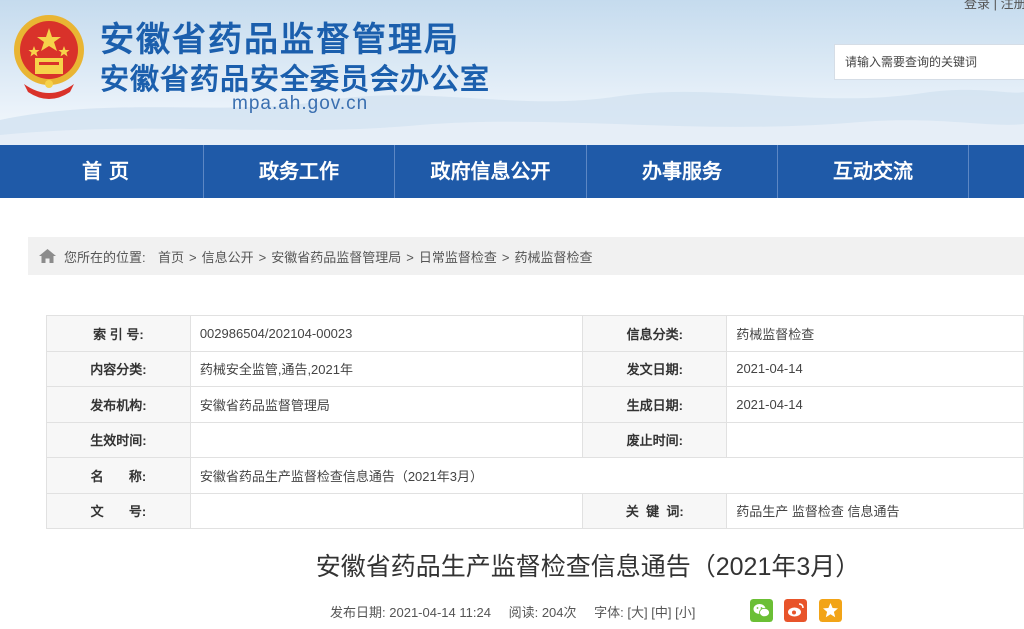  I want to click on effective-date-label: 生效时间:, so click(118, 439).